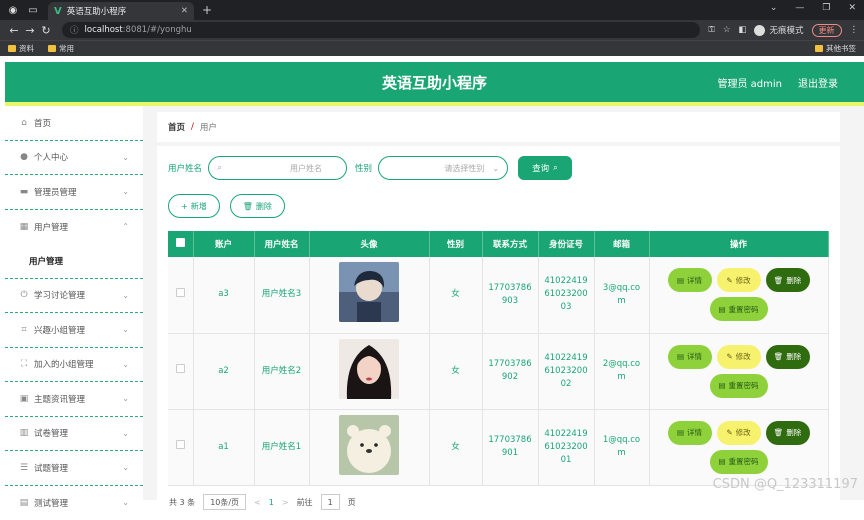 This screenshot has width=864, height=520. I want to click on name-search-input: ⌕ 用户姓名, so click(277, 168).